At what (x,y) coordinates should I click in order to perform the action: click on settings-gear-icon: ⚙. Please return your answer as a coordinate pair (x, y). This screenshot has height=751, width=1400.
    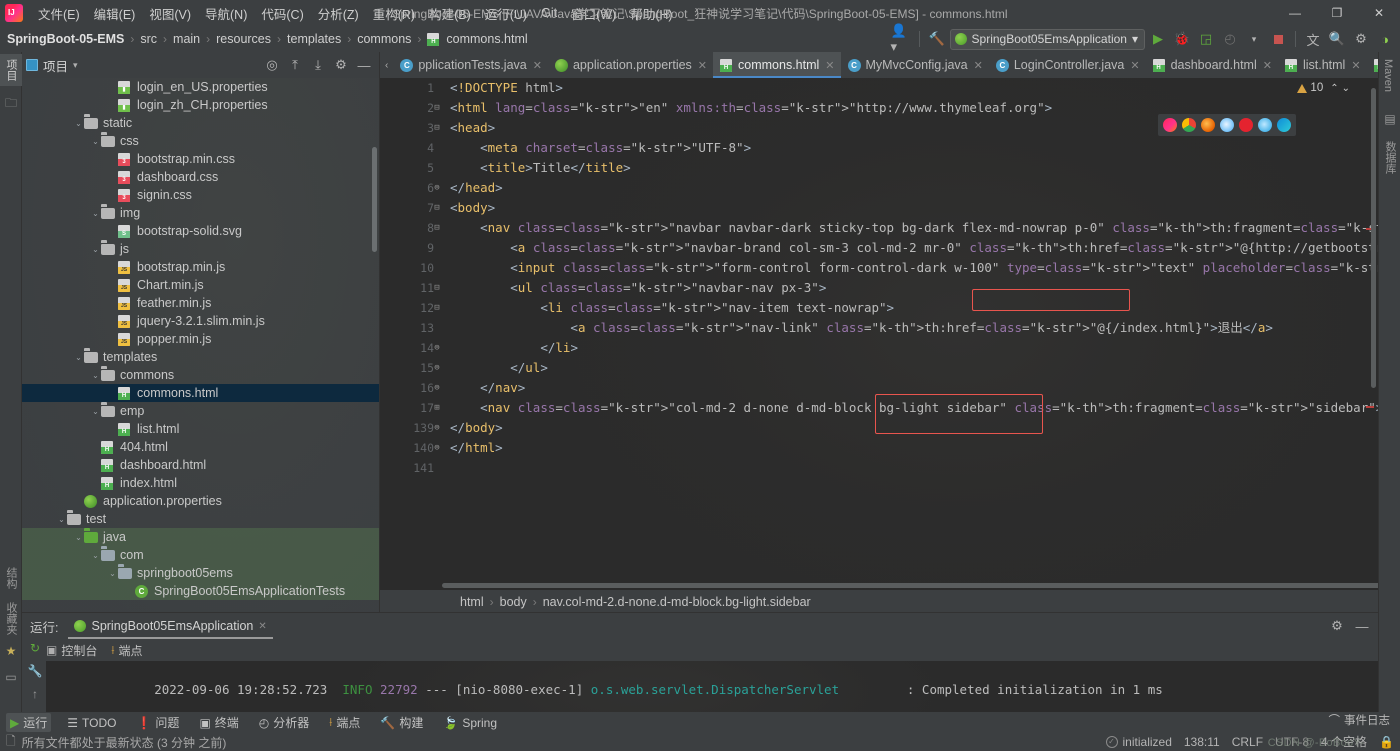
    Looking at the image, I should click on (1361, 39).